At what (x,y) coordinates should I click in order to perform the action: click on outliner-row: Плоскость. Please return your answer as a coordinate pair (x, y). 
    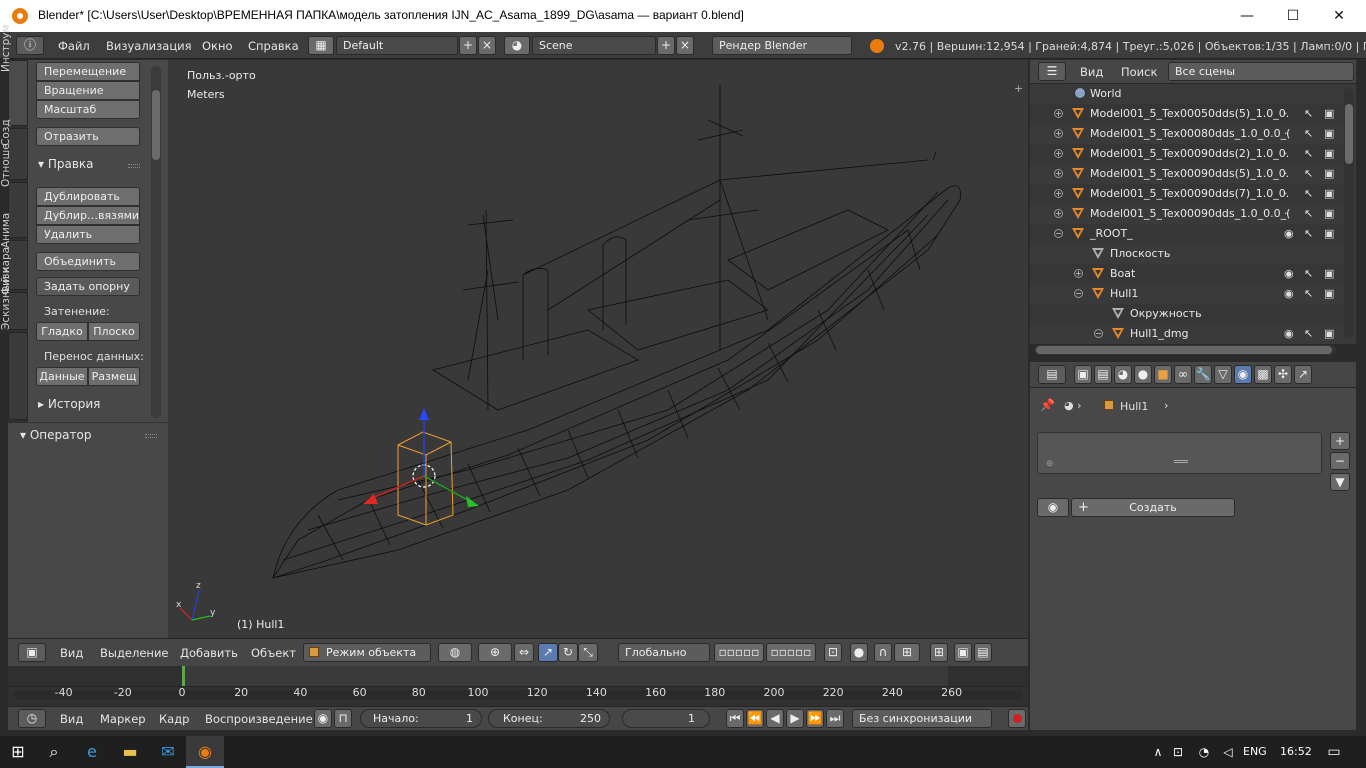
    Looking at the image, I should click on (1188, 254).